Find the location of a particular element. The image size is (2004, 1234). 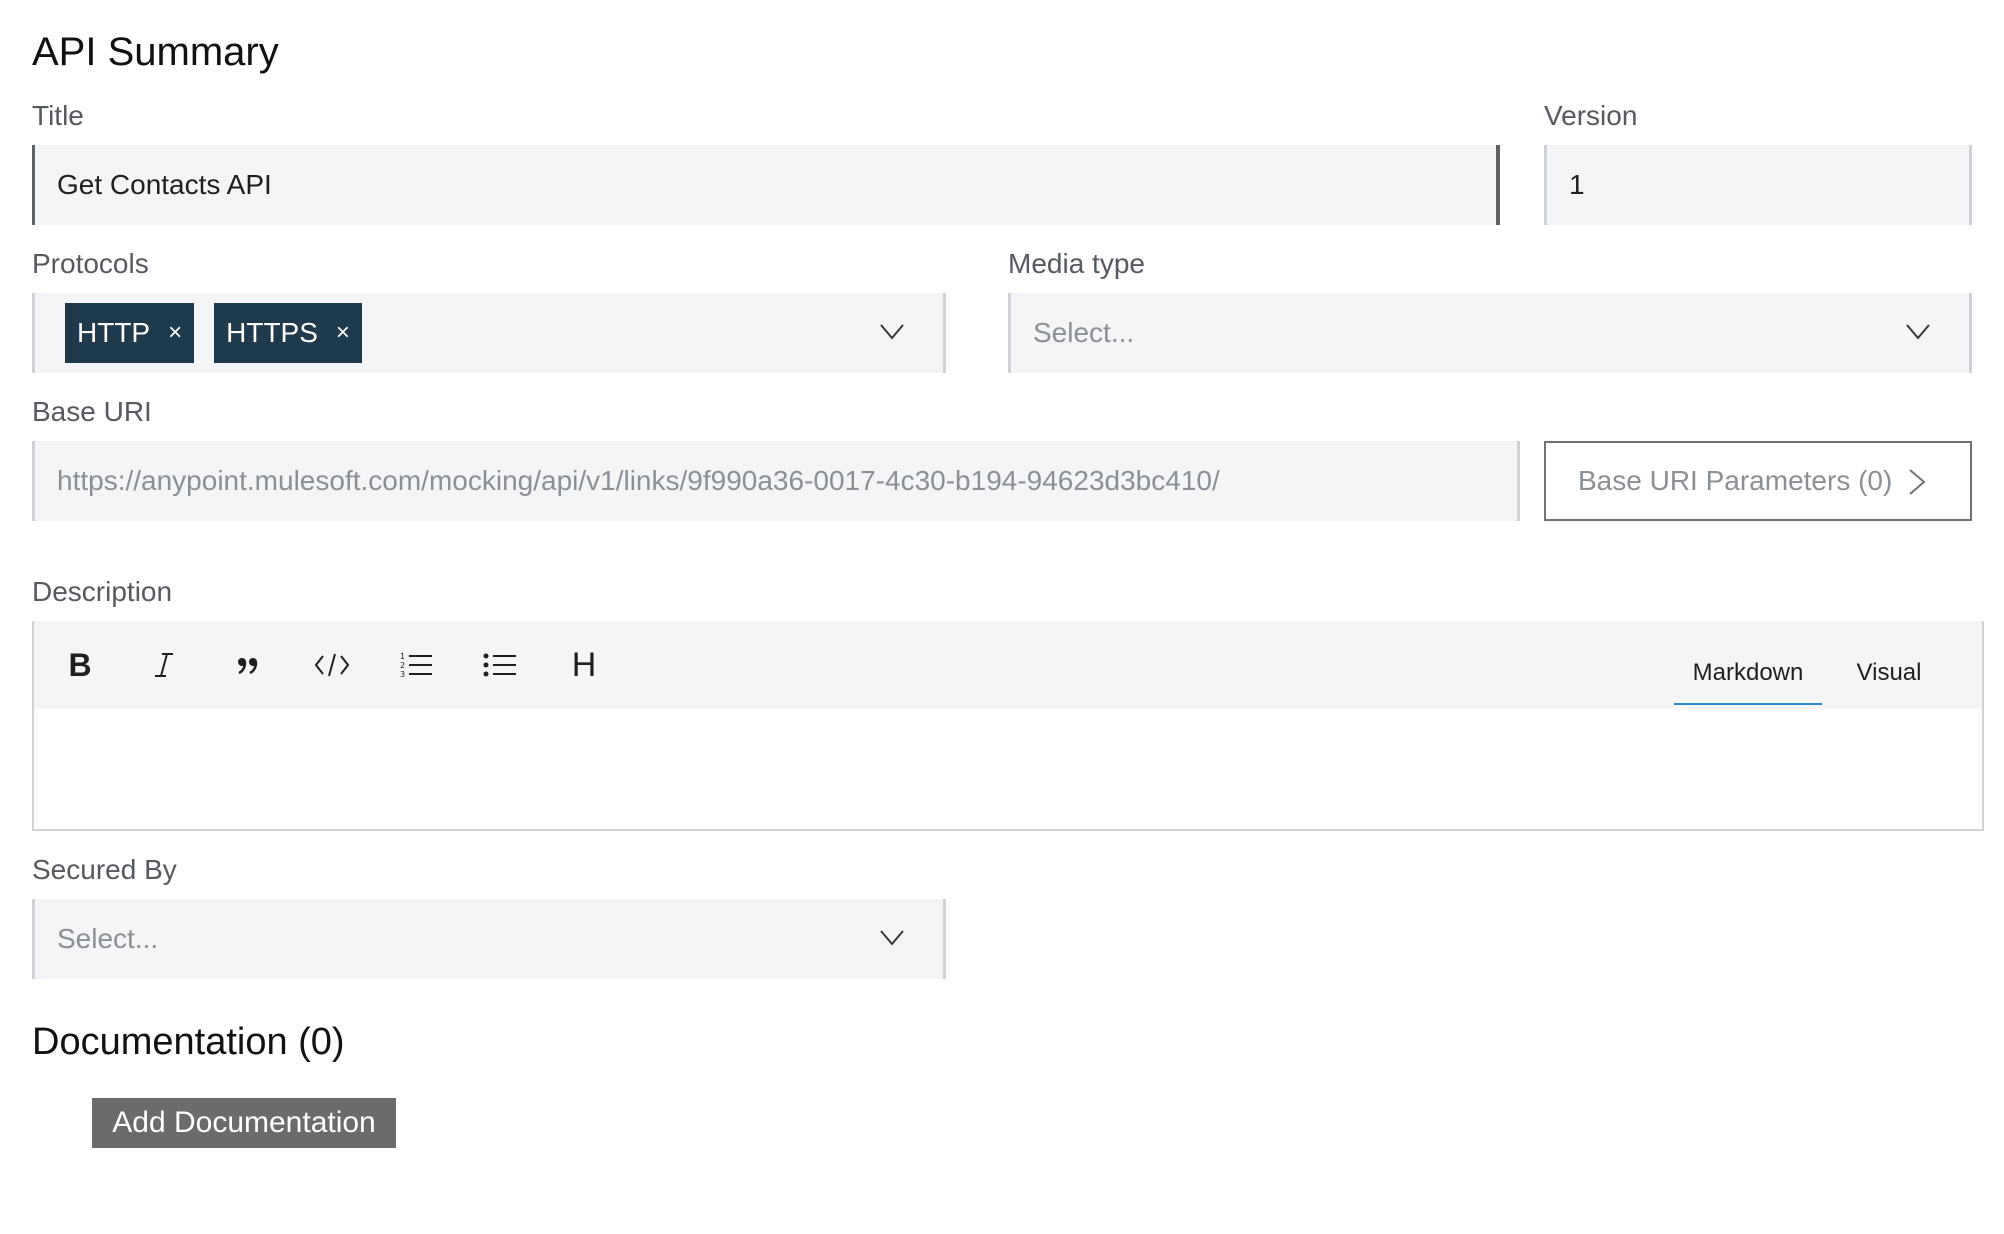

description-label: Description is located at coordinates (102, 591).